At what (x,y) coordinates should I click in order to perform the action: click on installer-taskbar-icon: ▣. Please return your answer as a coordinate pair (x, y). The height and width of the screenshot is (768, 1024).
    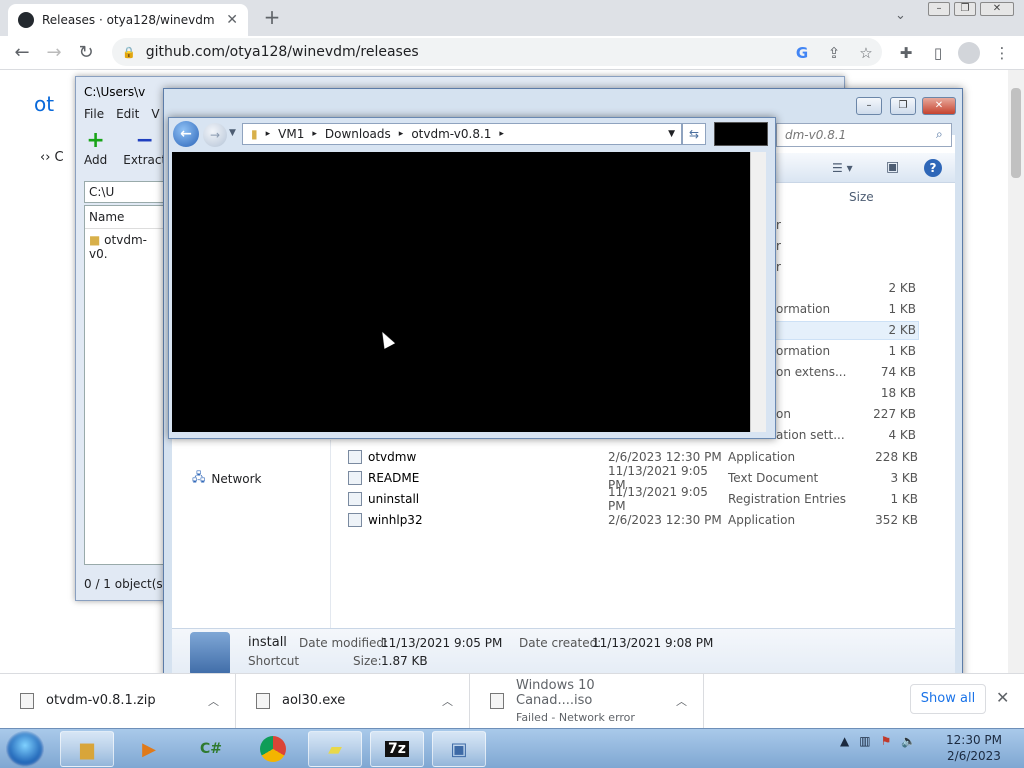
    Looking at the image, I should click on (459, 749).